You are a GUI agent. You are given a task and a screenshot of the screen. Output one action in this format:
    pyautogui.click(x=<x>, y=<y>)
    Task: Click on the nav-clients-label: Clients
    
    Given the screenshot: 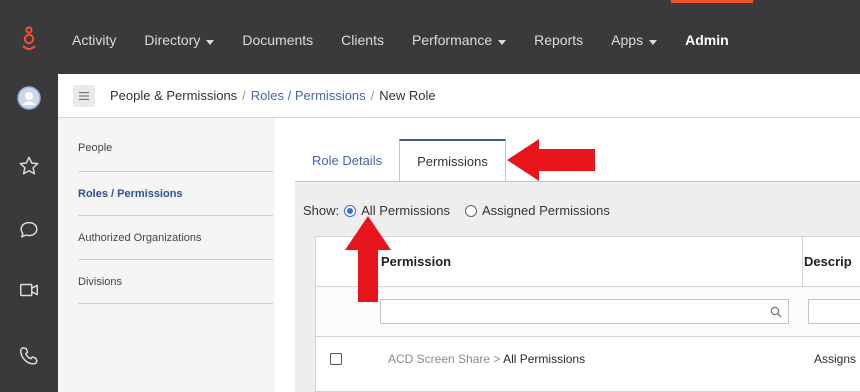 What is the action you would take?
    pyautogui.click(x=362, y=40)
    